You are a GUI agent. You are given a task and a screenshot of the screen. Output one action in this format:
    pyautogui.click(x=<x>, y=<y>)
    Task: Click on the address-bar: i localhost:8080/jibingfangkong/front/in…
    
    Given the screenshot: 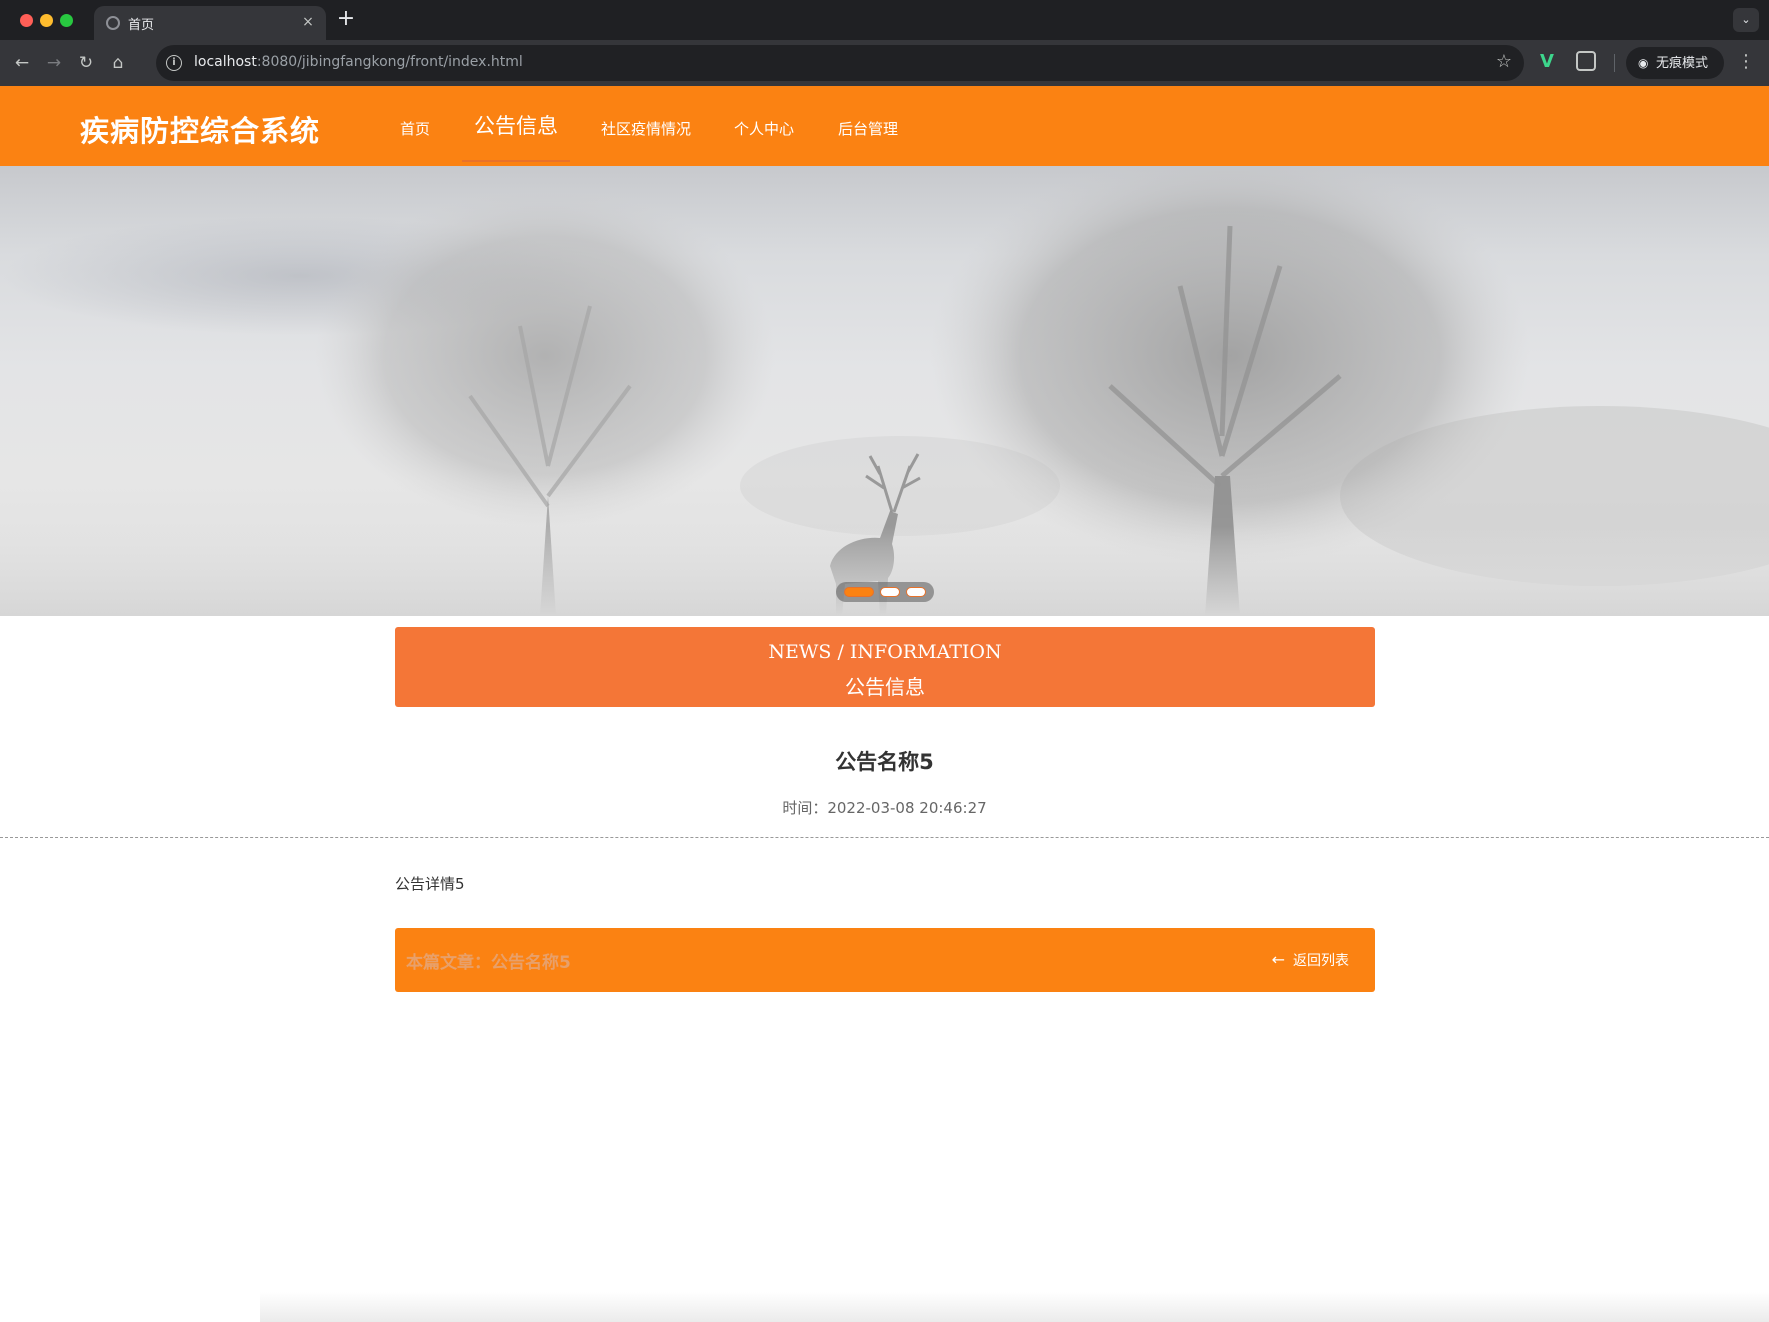 What is the action you would take?
    pyautogui.click(x=840, y=63)
    